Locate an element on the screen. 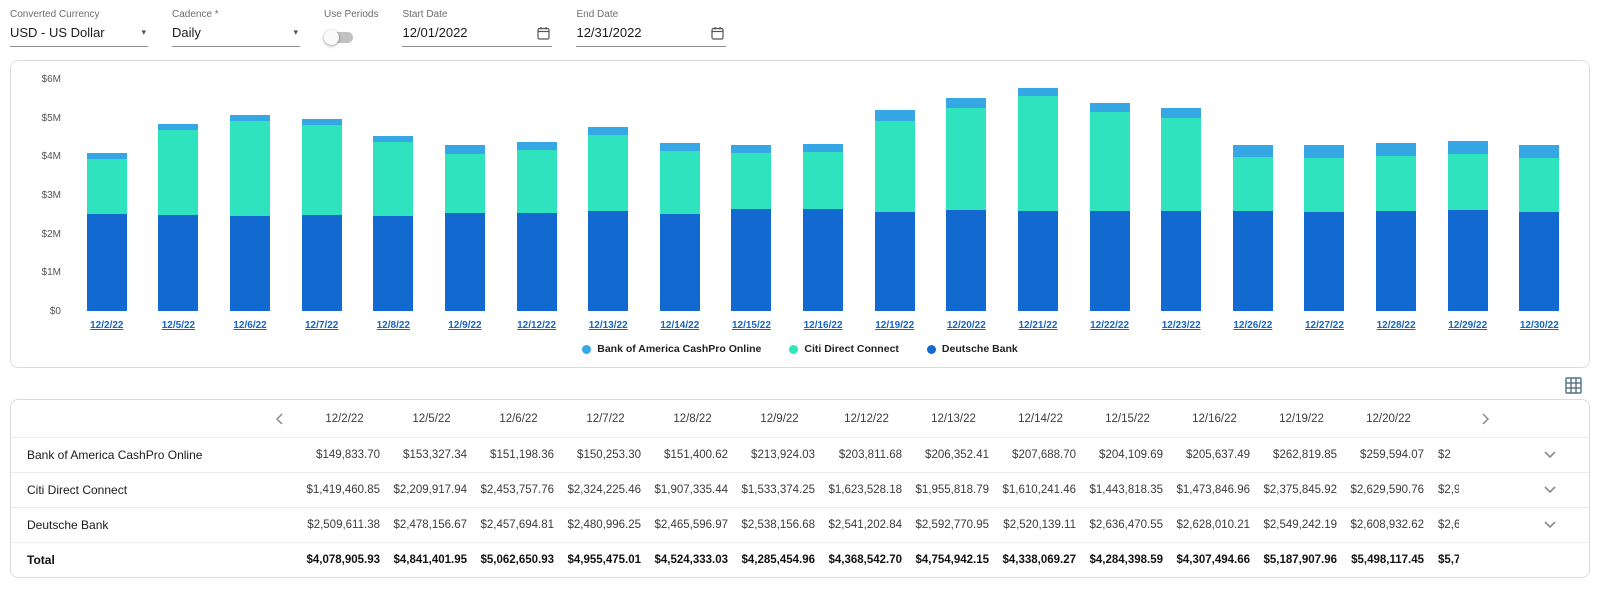 The image size is (1600, 602). x-axis-date-link: 12/20/22 is located at coordinates (966, 325).